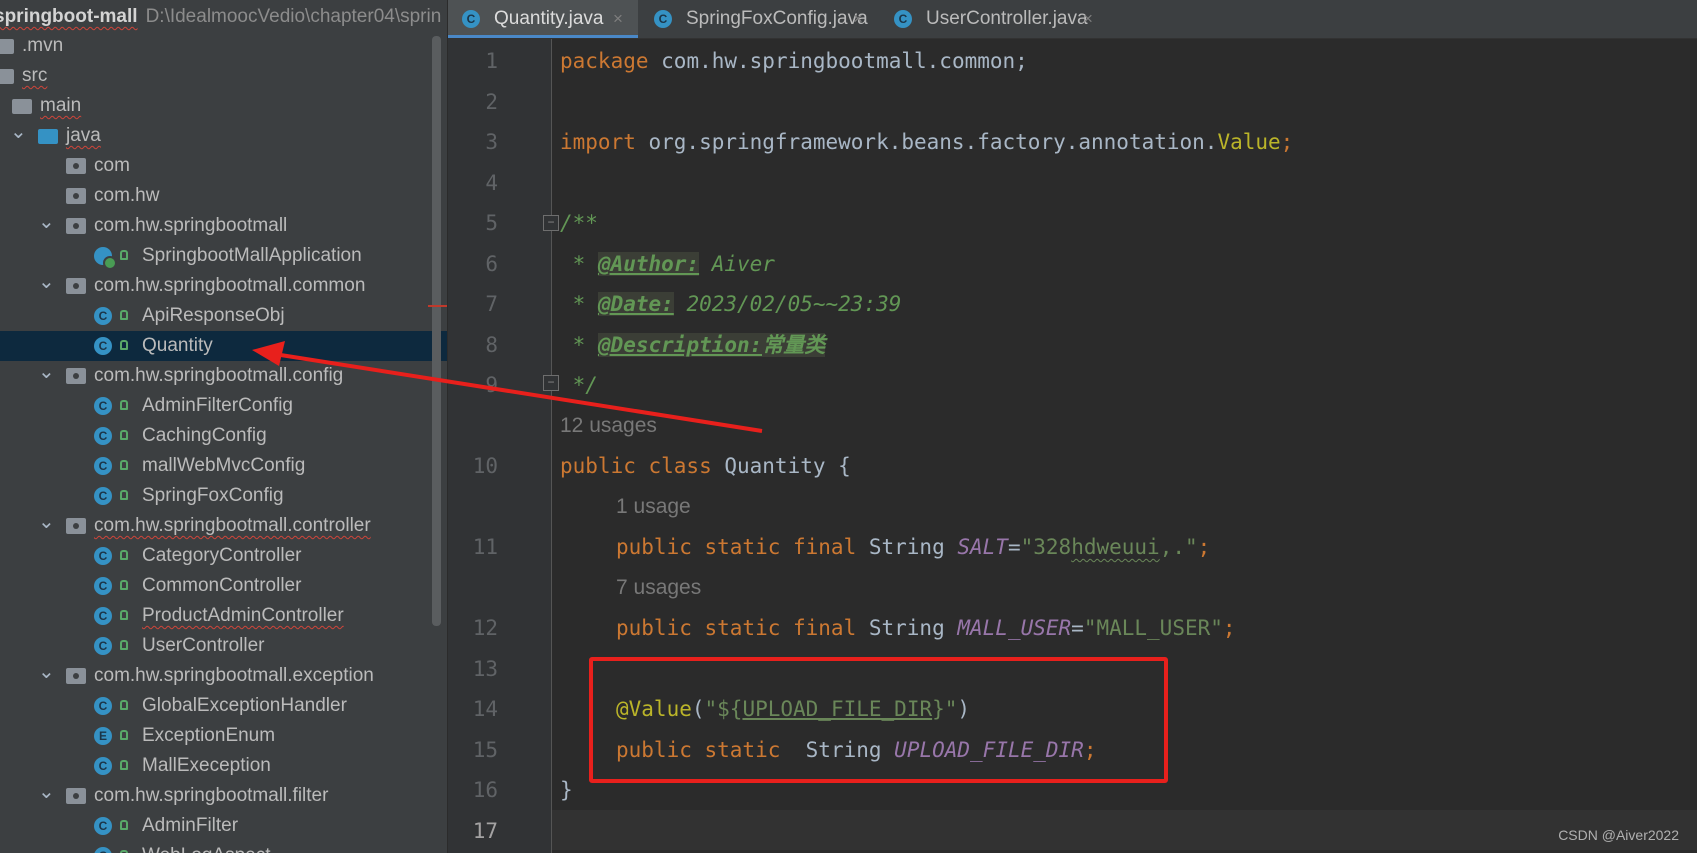 The width and height of the screenshot is (1697, 853). What do you see at coordinates (224, 436) in the screenshot?
I see `tree-item-cachingconfig: C CachingConfig` at bounding box center [224, 436].